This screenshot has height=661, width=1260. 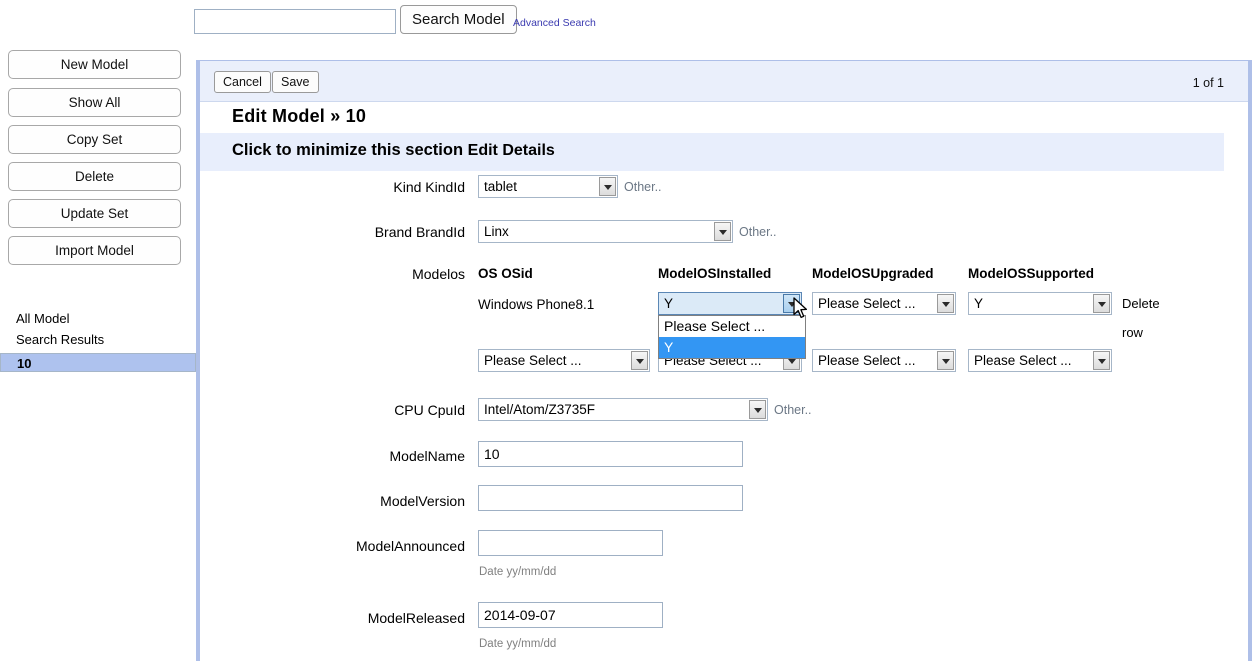 What do you see at coordinates (42, 318) in the screenshot?
I see `sidebar-link-all-model: All Model` at bounding box center [42, 318].